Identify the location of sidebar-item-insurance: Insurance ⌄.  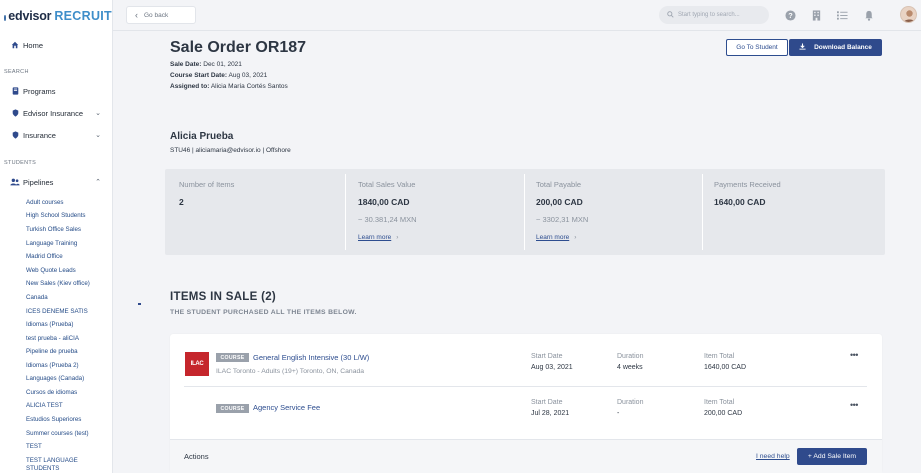
(56, 135).